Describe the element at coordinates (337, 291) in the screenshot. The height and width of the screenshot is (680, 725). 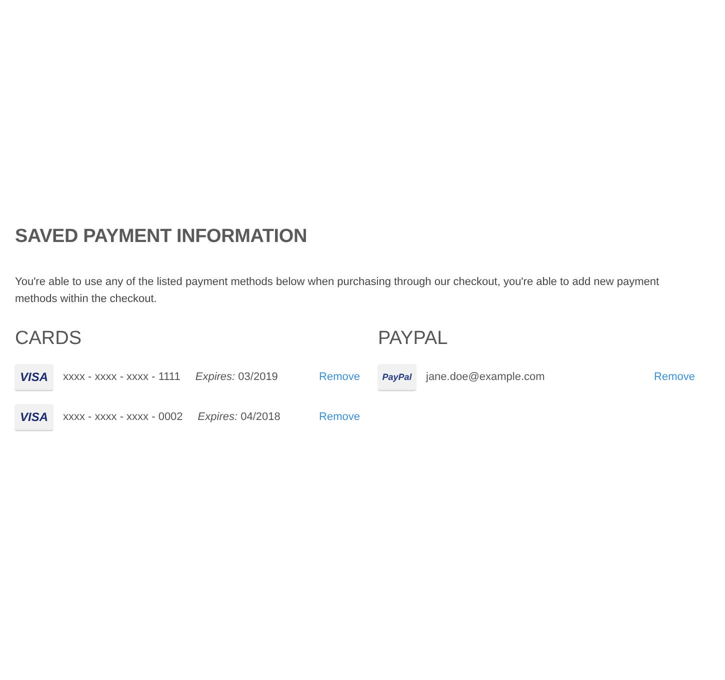
I see `intro-text: You're able to use any of the listed payment methods below when purchasing through our checkout, you're able to add new payment methods within the checkout.` at that location.